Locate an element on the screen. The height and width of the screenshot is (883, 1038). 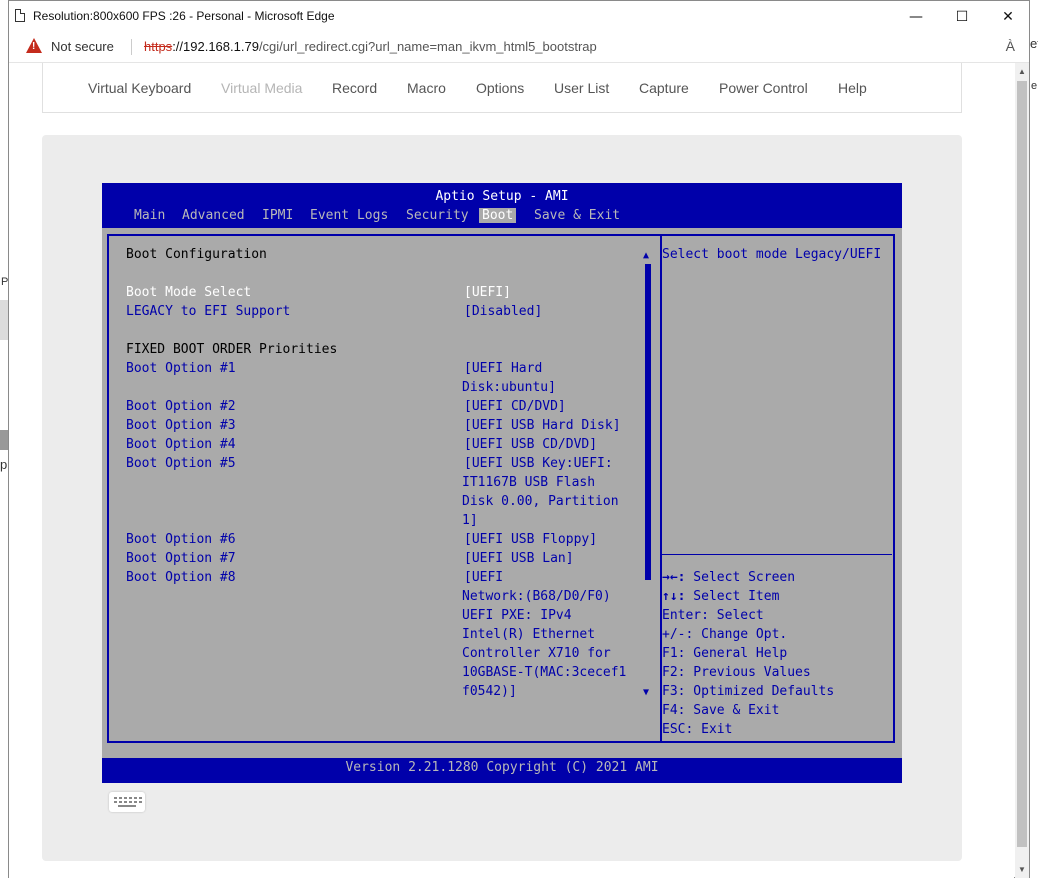
menu-options: Options is located at coordinates (500, 88).